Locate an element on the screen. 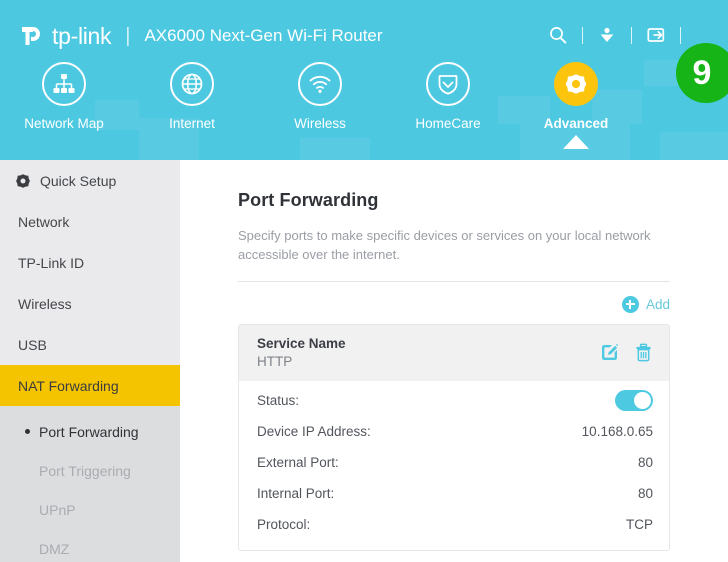 Image resolution: width=728 pixels, height=562 pixels. sidebar-item-dmz: DMZ is located at coordinates (90, 545).